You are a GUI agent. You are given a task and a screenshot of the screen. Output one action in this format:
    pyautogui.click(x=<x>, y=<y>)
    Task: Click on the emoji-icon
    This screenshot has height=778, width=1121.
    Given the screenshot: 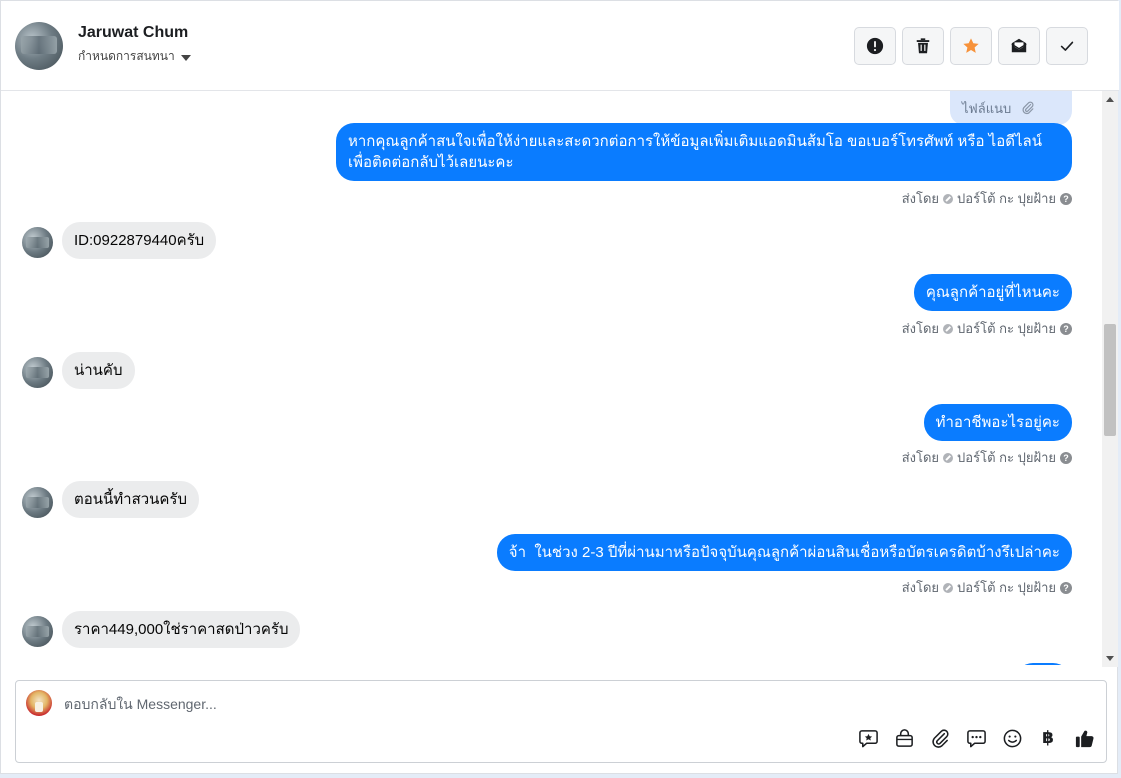 What is the action you would take?
    pyautogui.click(x=1012, y=738)
    